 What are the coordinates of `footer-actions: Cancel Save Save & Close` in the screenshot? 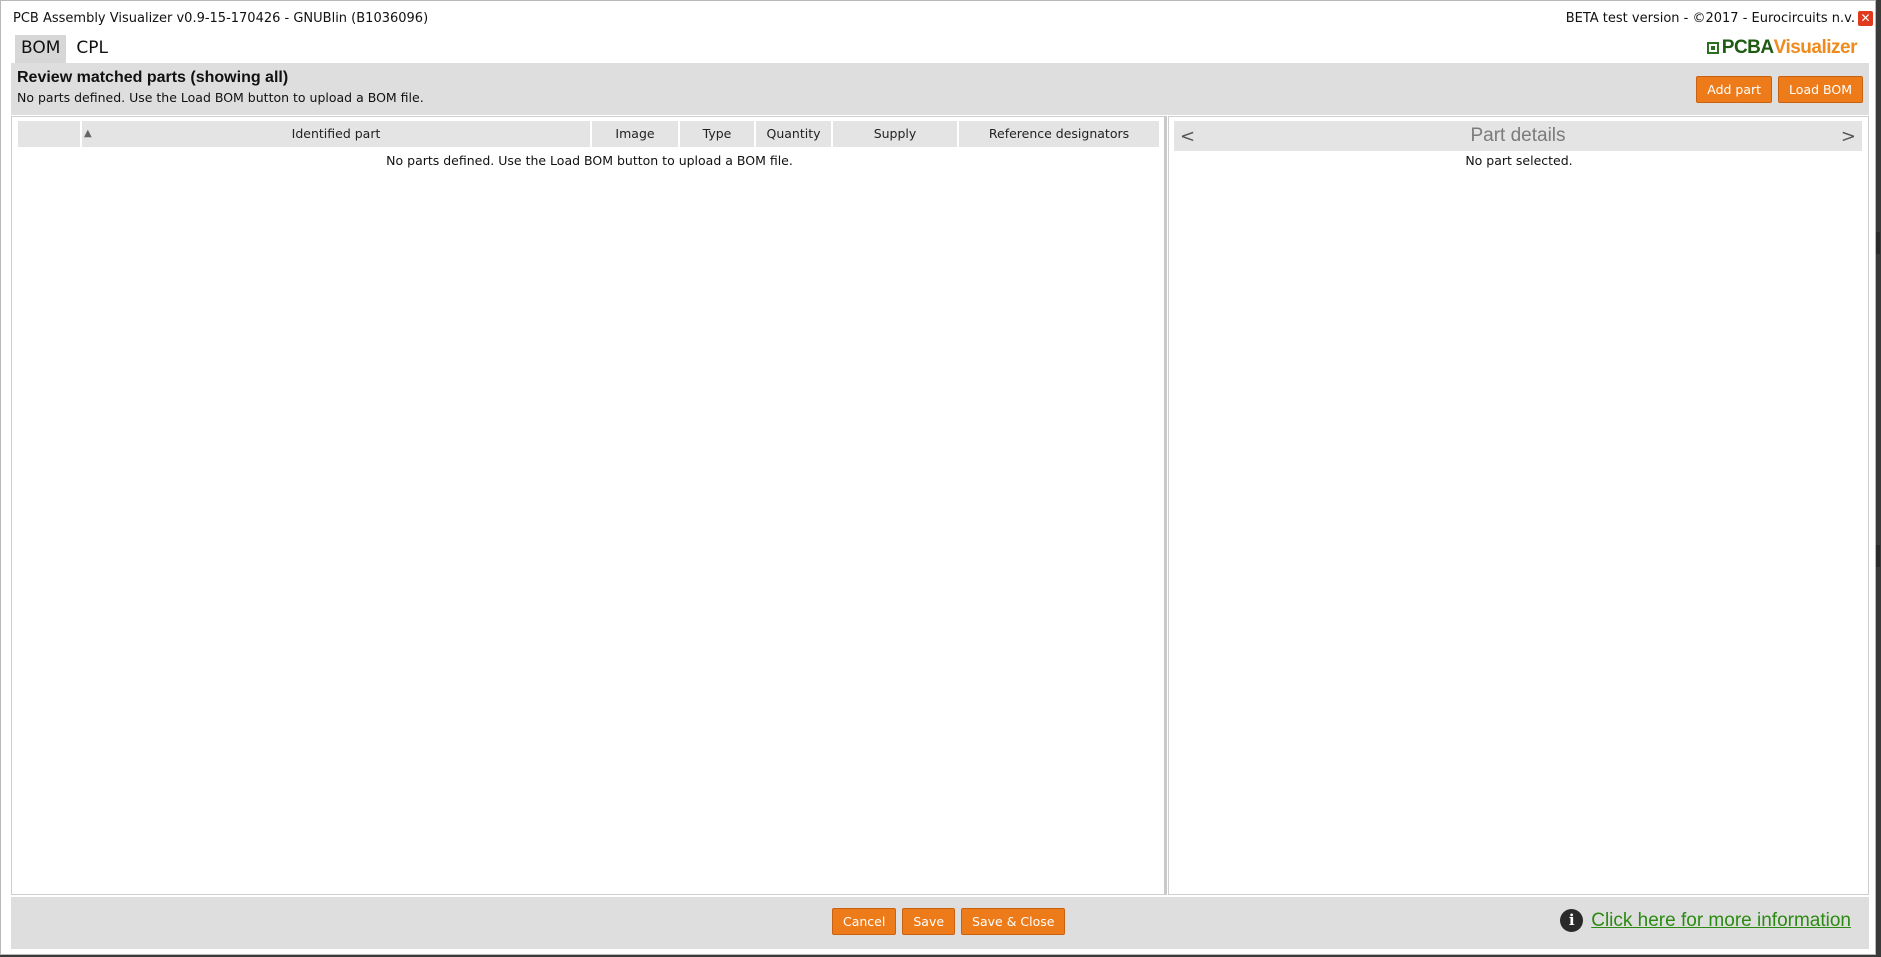 It's located at (949, 921).